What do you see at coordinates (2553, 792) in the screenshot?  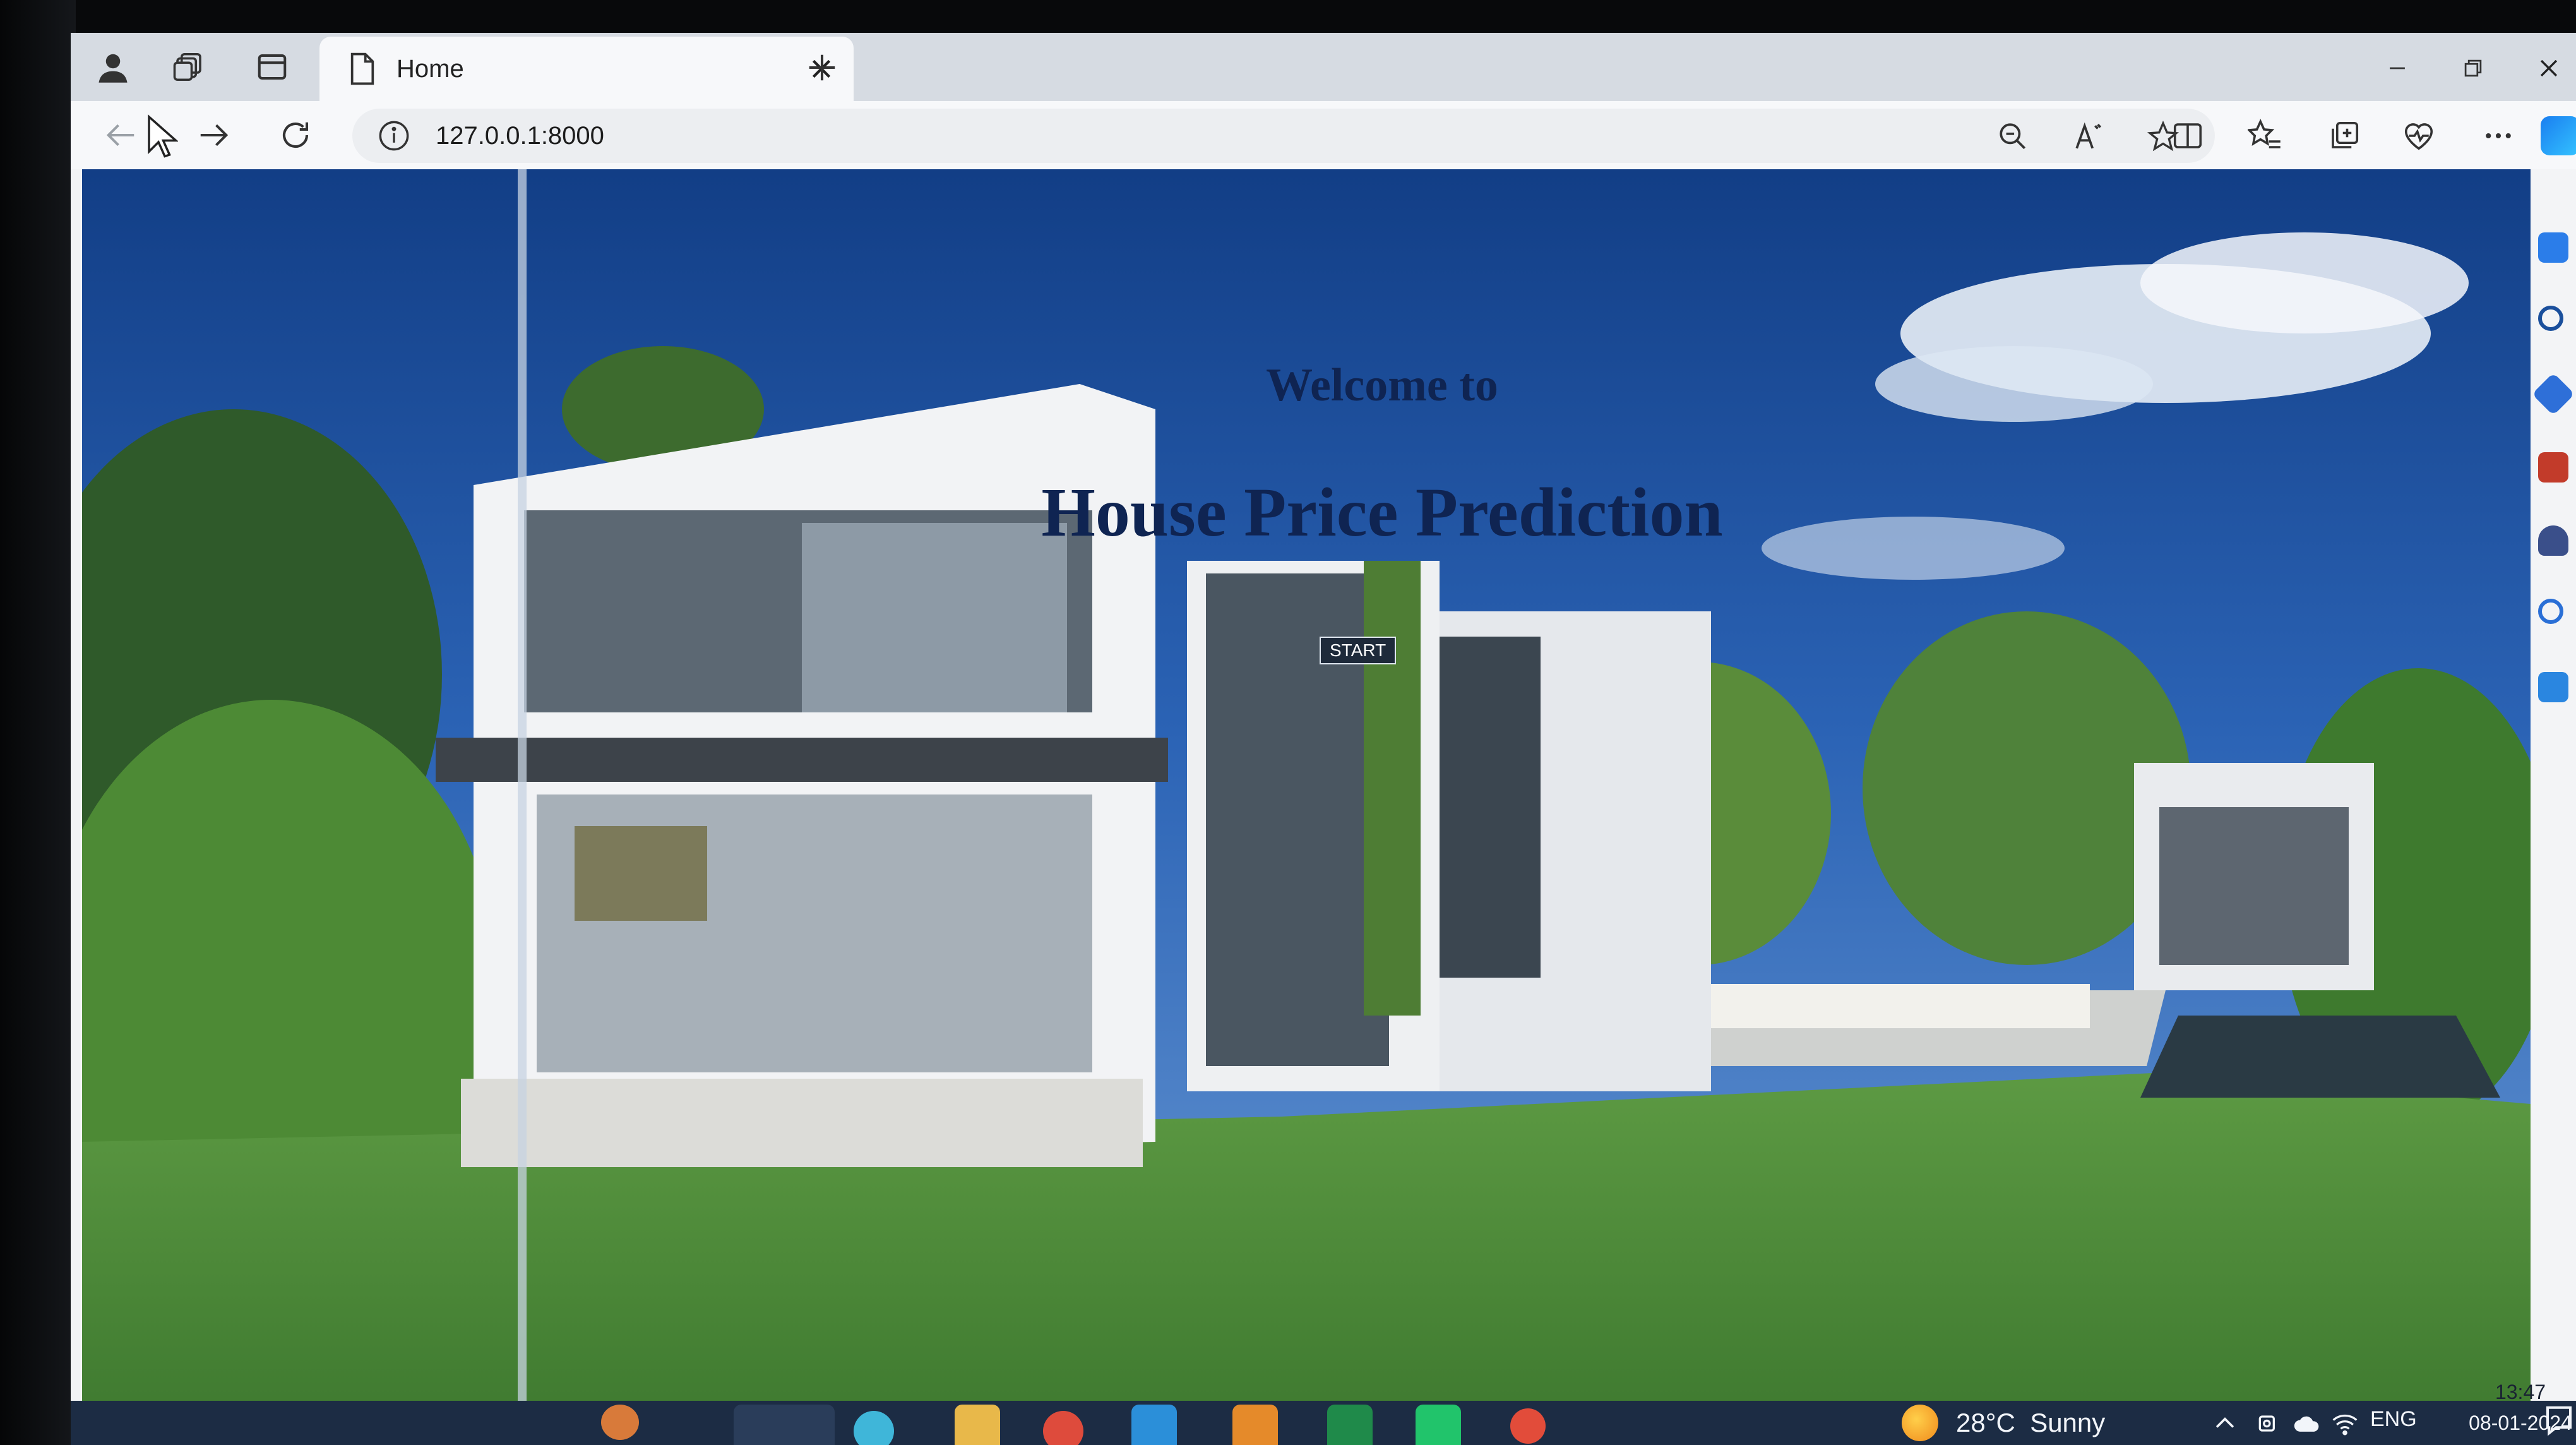 I see `edge-sidebar` at bounding box center [2553, 792].